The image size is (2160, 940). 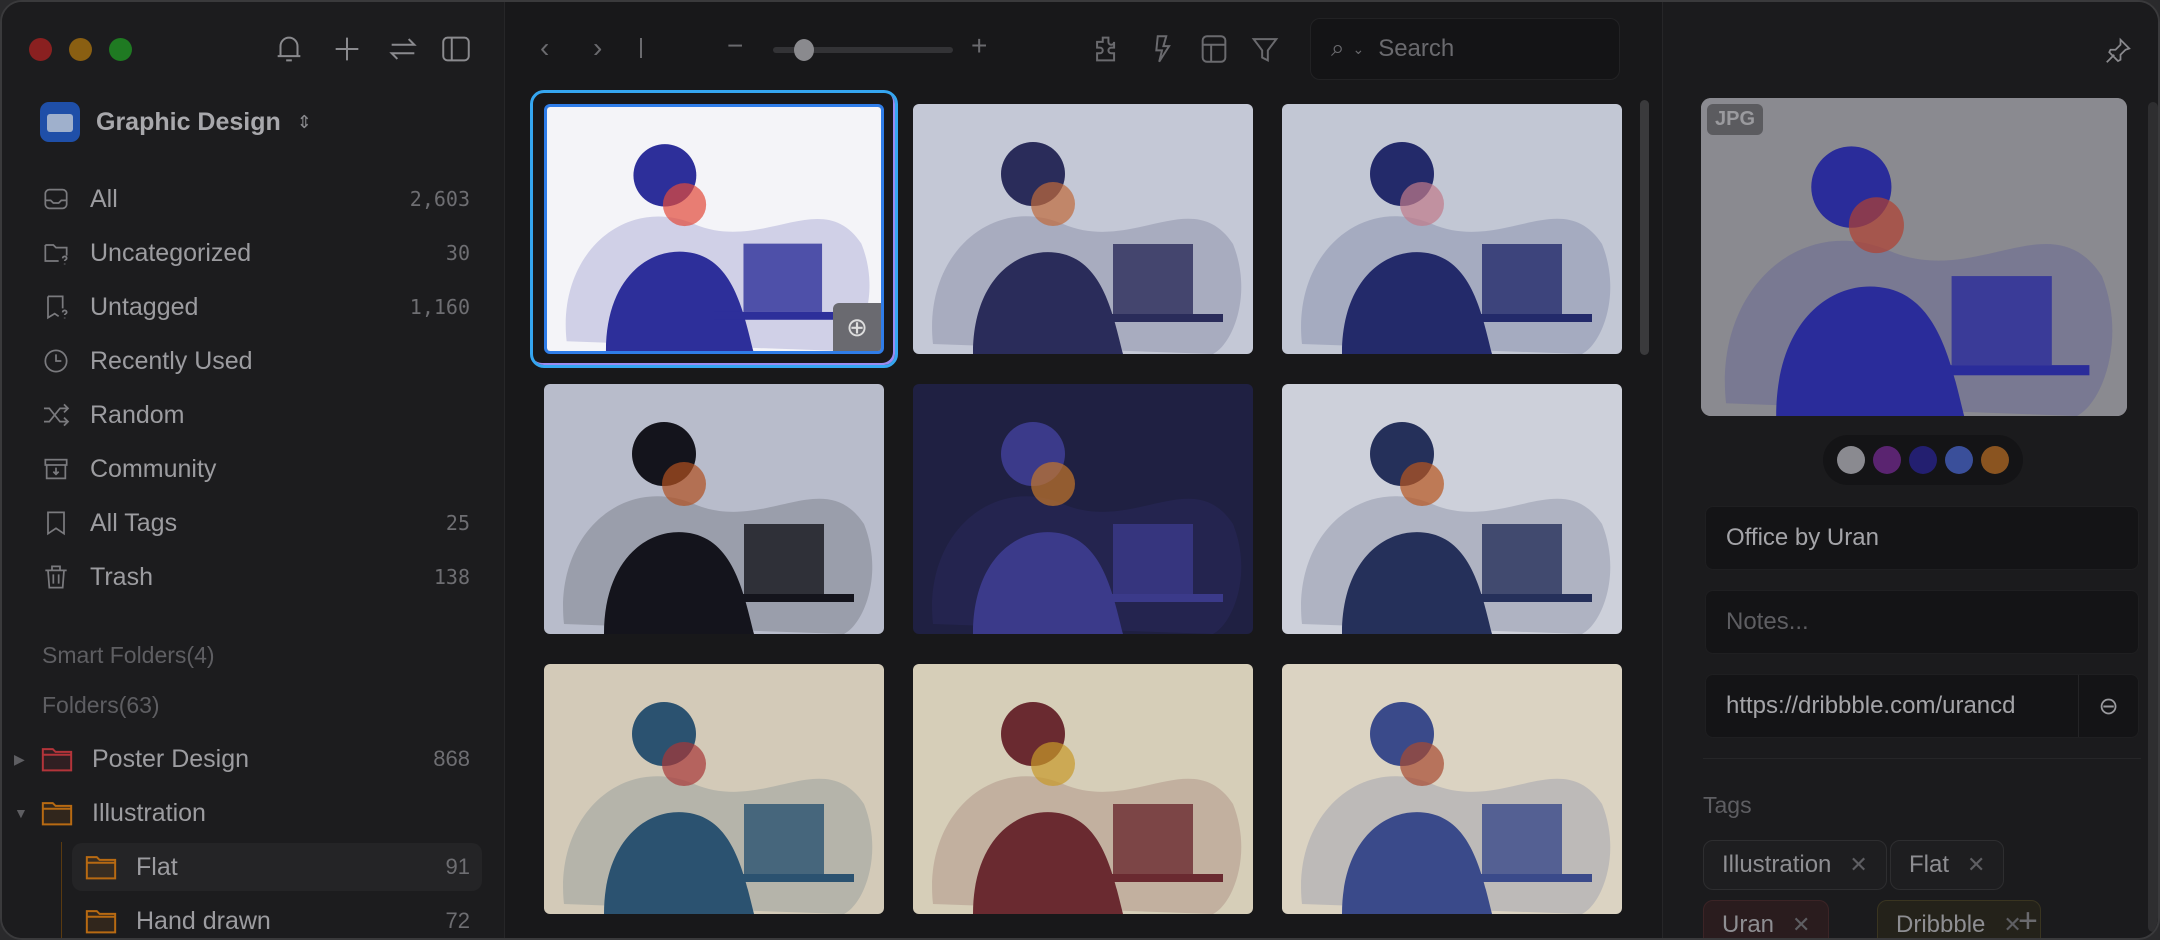 I want to click on disclosure-closed-icon: ▶, so click(x=19, y=759).